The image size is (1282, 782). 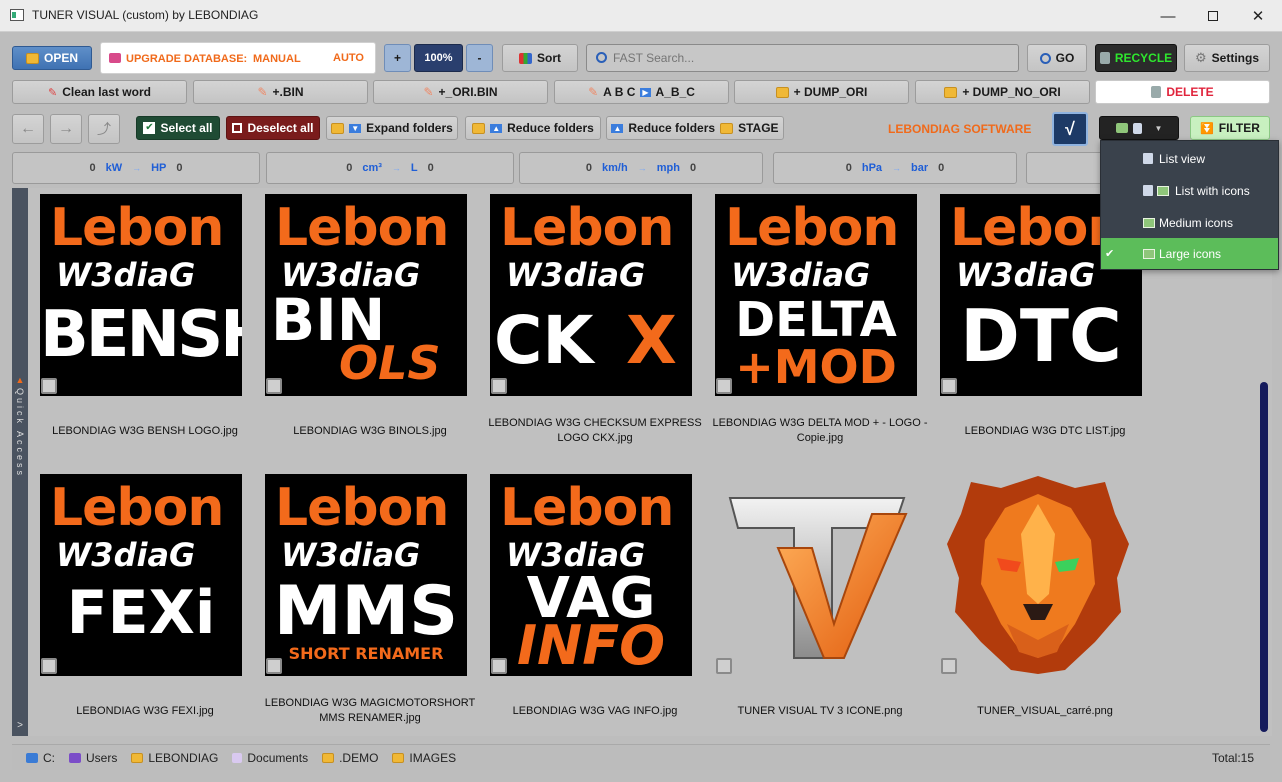 I want to click on menu-item-medium-icons: Medium icons, so click(x=1189, y=222).